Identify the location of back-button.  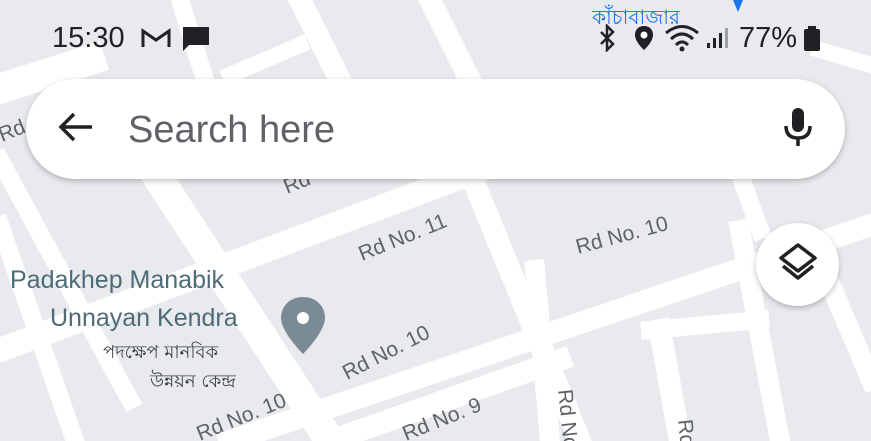
(76, 129).